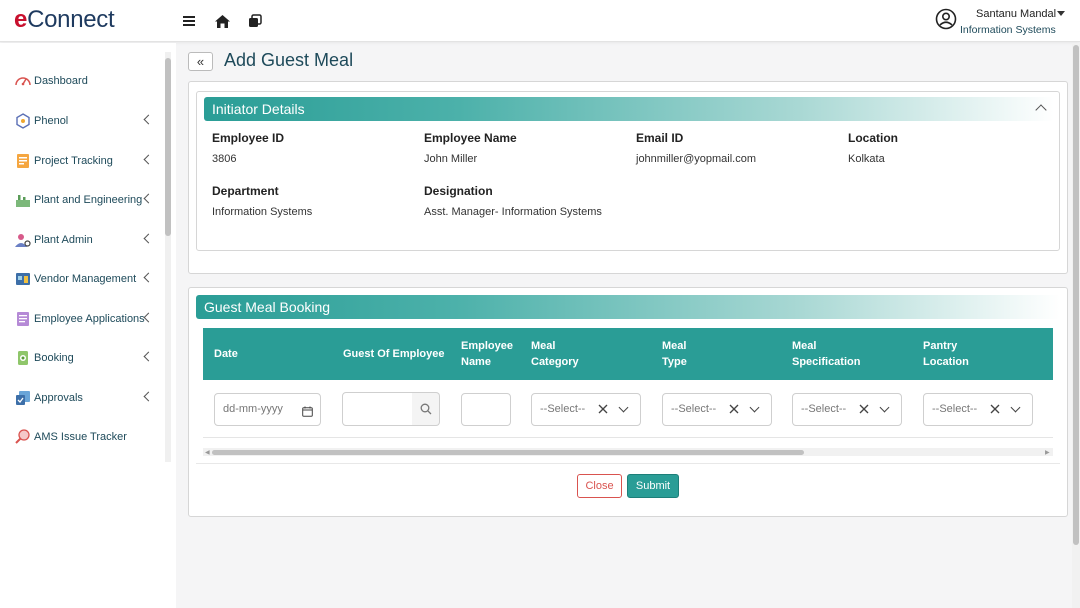 This screenshot has height=608, width=1080. Describe the element at coordinates (555, 354) in the screenshot. I see `column-header-meal-category: Meal Category` at that location.